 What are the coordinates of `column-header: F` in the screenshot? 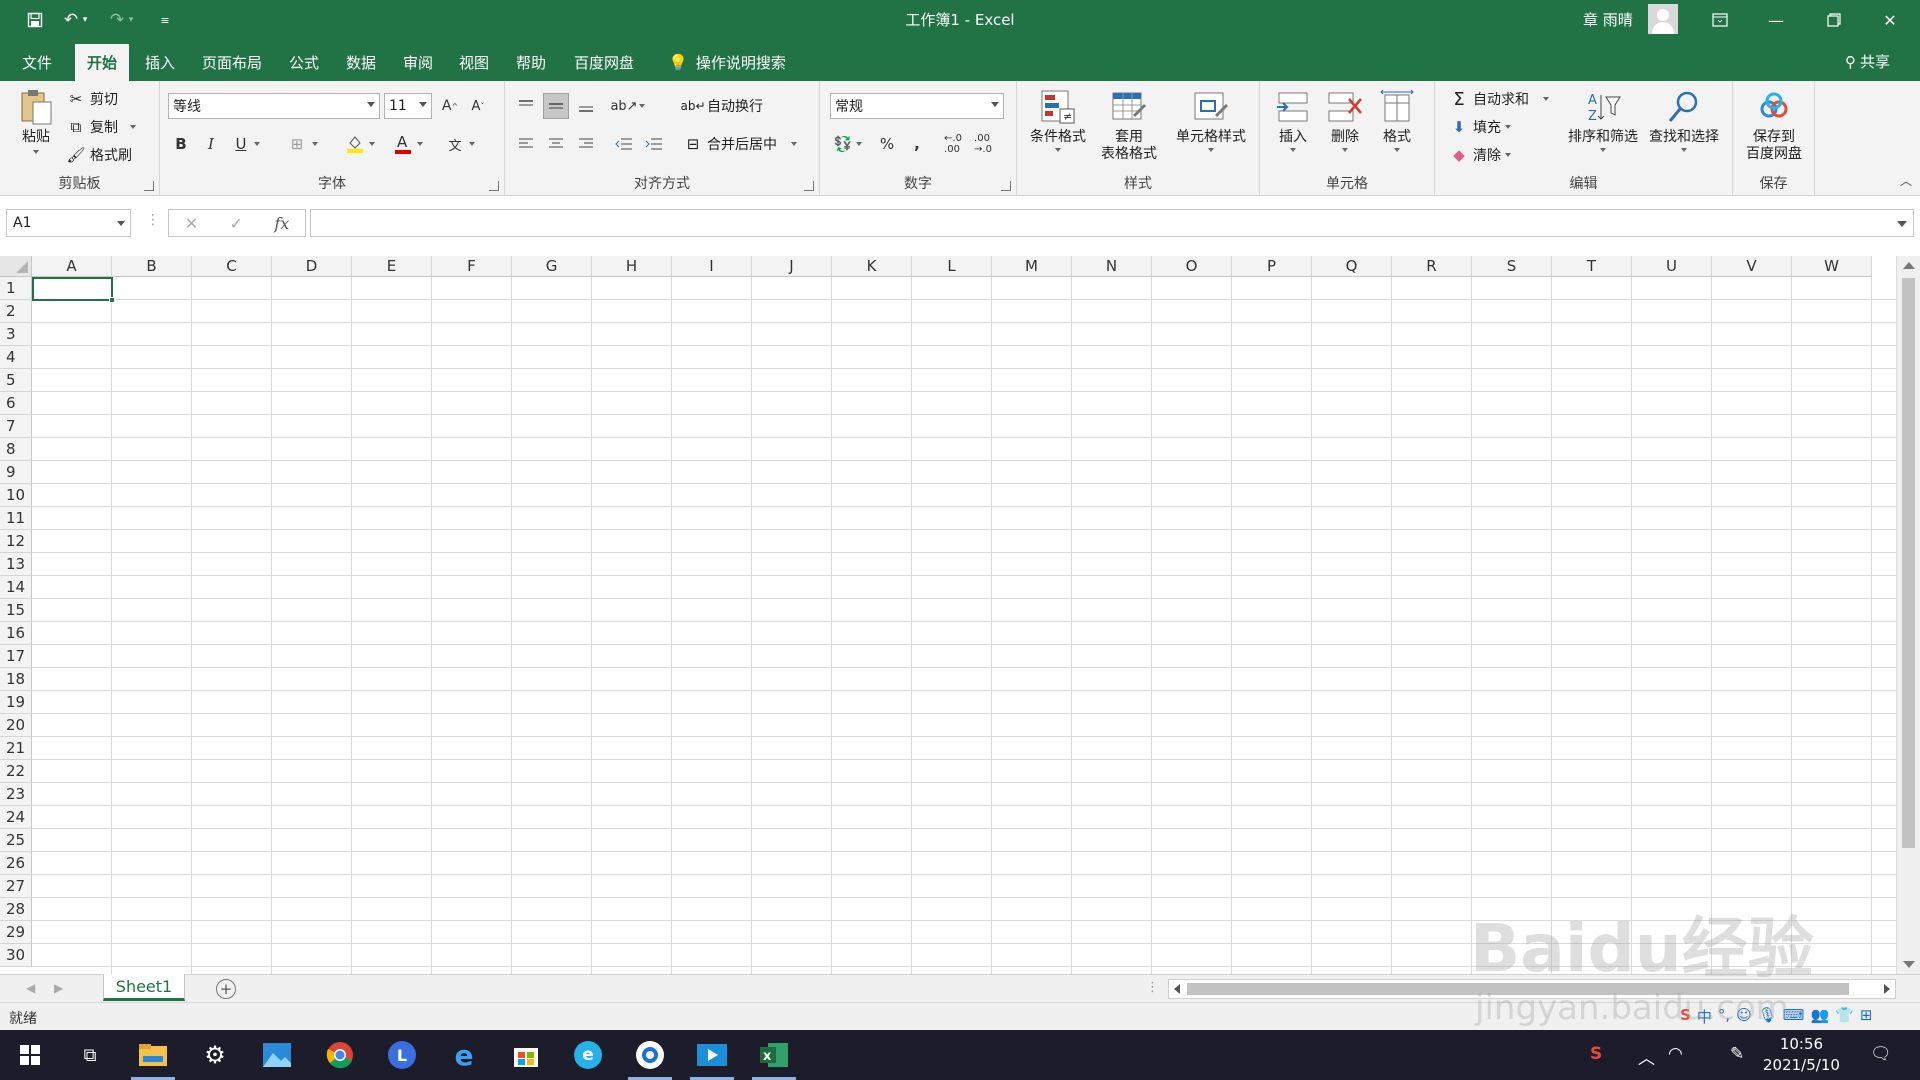 It's located at (472, 266).